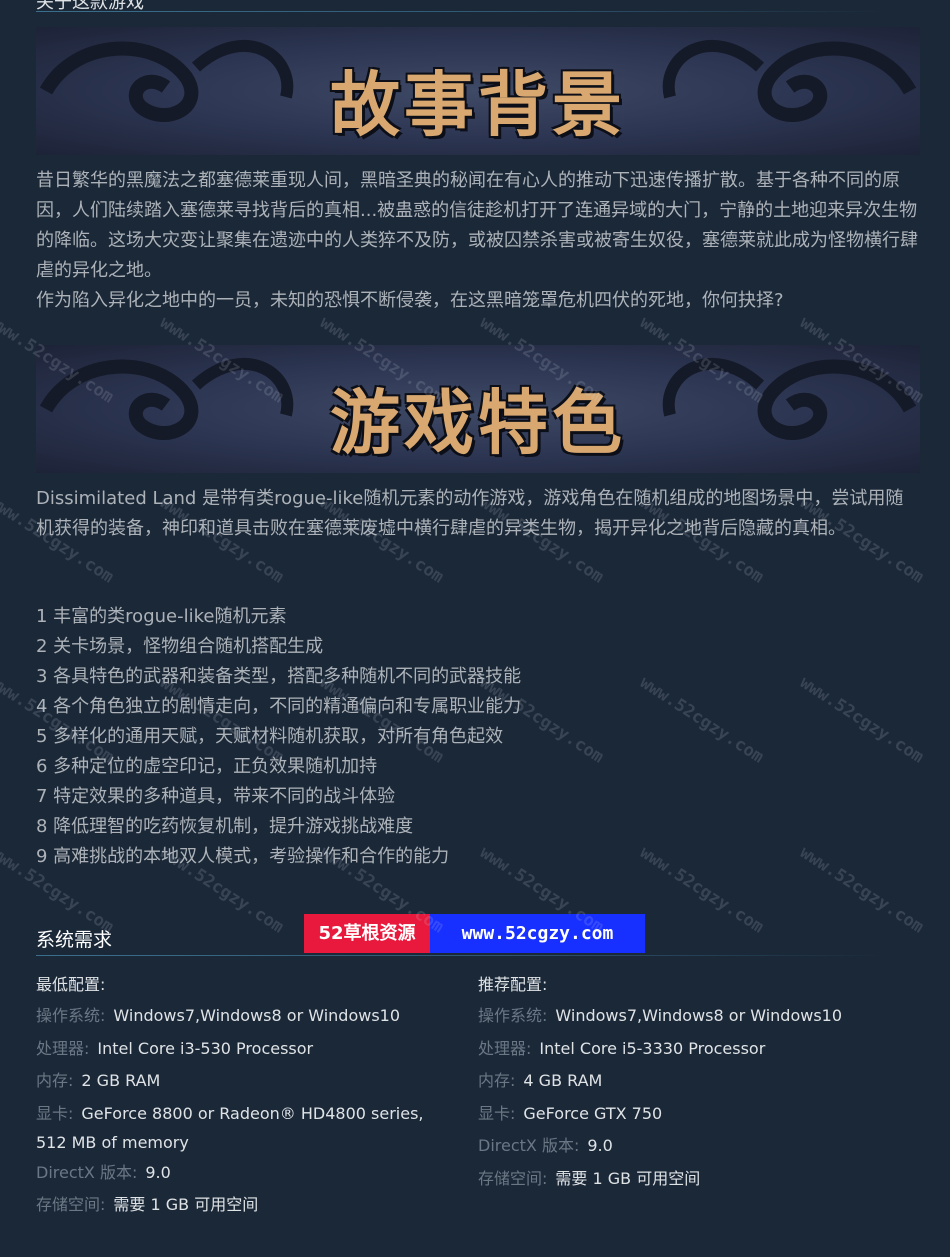 This screenshot has width=950, height=1257. What do you see at coordinates (478, 423) in the screenshot?
I see `features-banner-title: 游戏特色` at bounding box center [478, 423].